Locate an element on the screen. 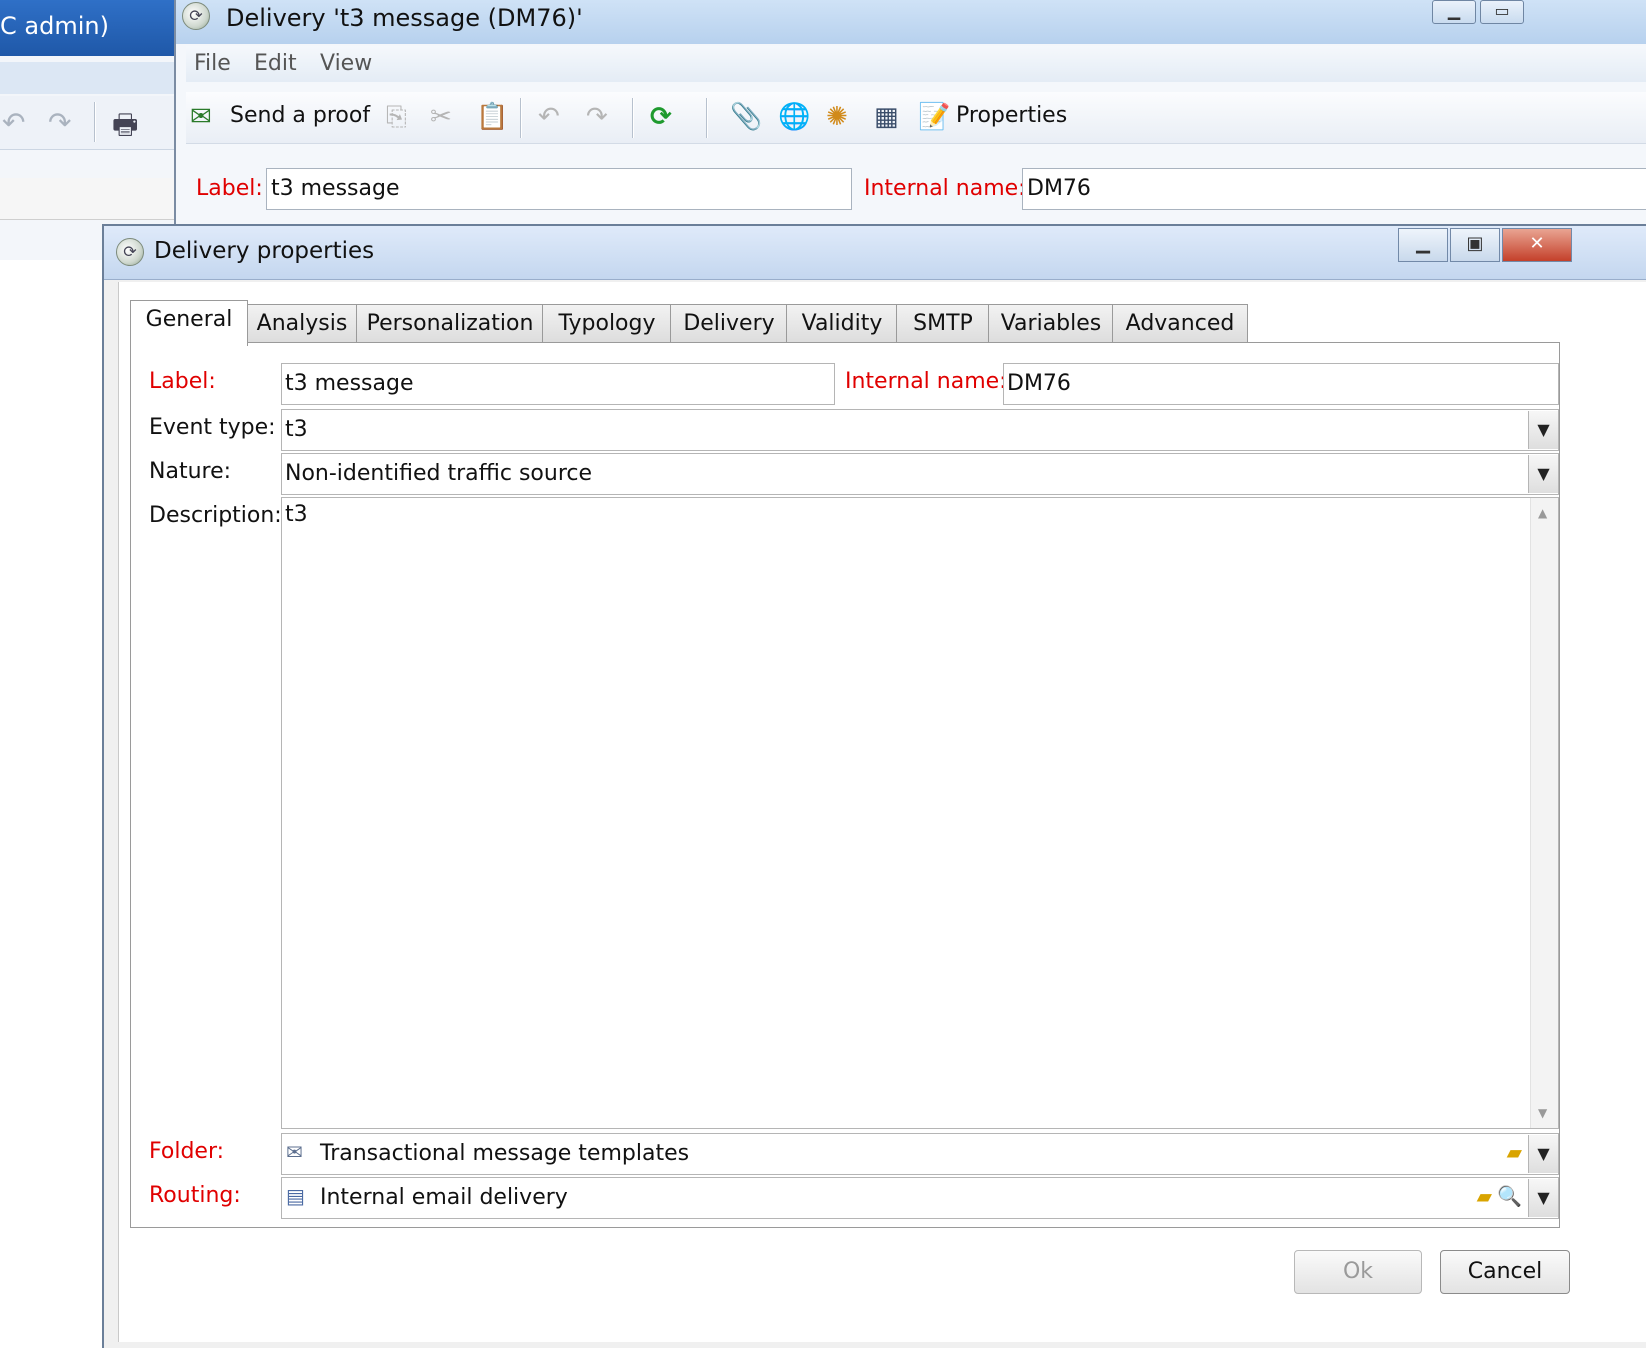 The width and height of the screenshot is (1646, 1348). menu-edit: Edit is located at coordinates (275, 63).